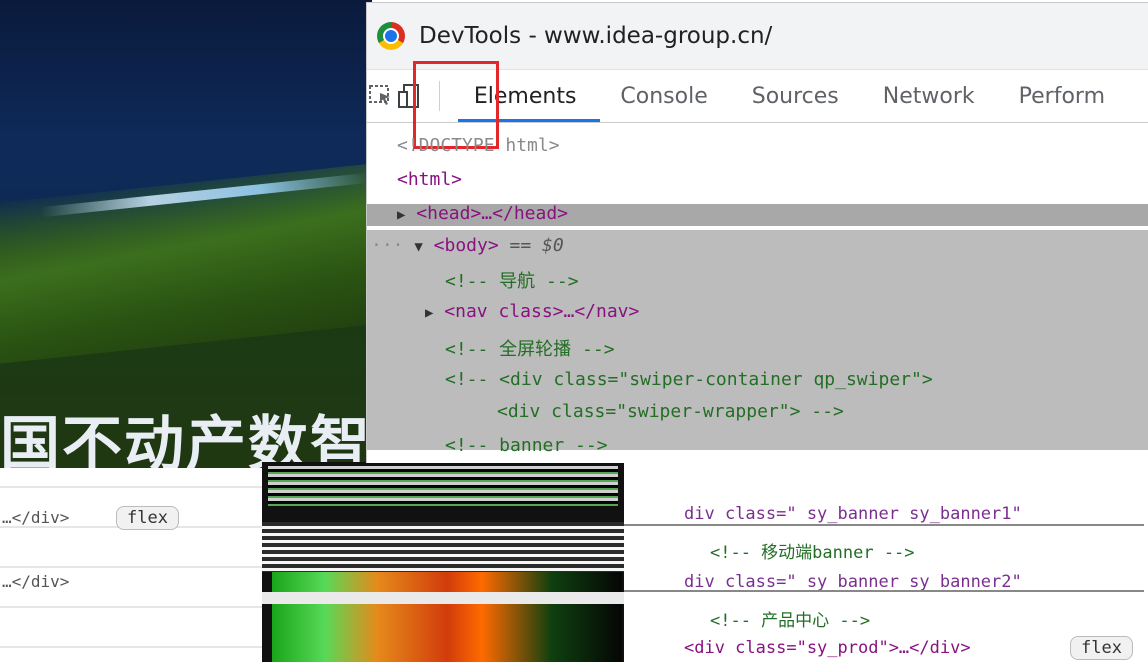 Image resolution: width=1148 pixels, height=662 pixels. What do you see at coordinates (526, 445) in the screenshot?
I see `dom-comment-banner: <!-- banner -->` at bounding box center [526, 445].